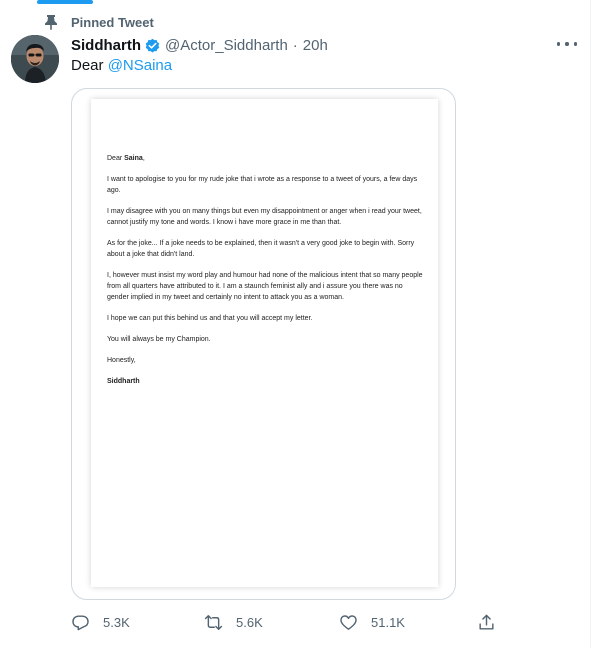 The image size is (591, 648). Describe the element at coordinates (159, 340) in the screenshot. I see `letter-paragraph: You will always be my Champion.` at that location.